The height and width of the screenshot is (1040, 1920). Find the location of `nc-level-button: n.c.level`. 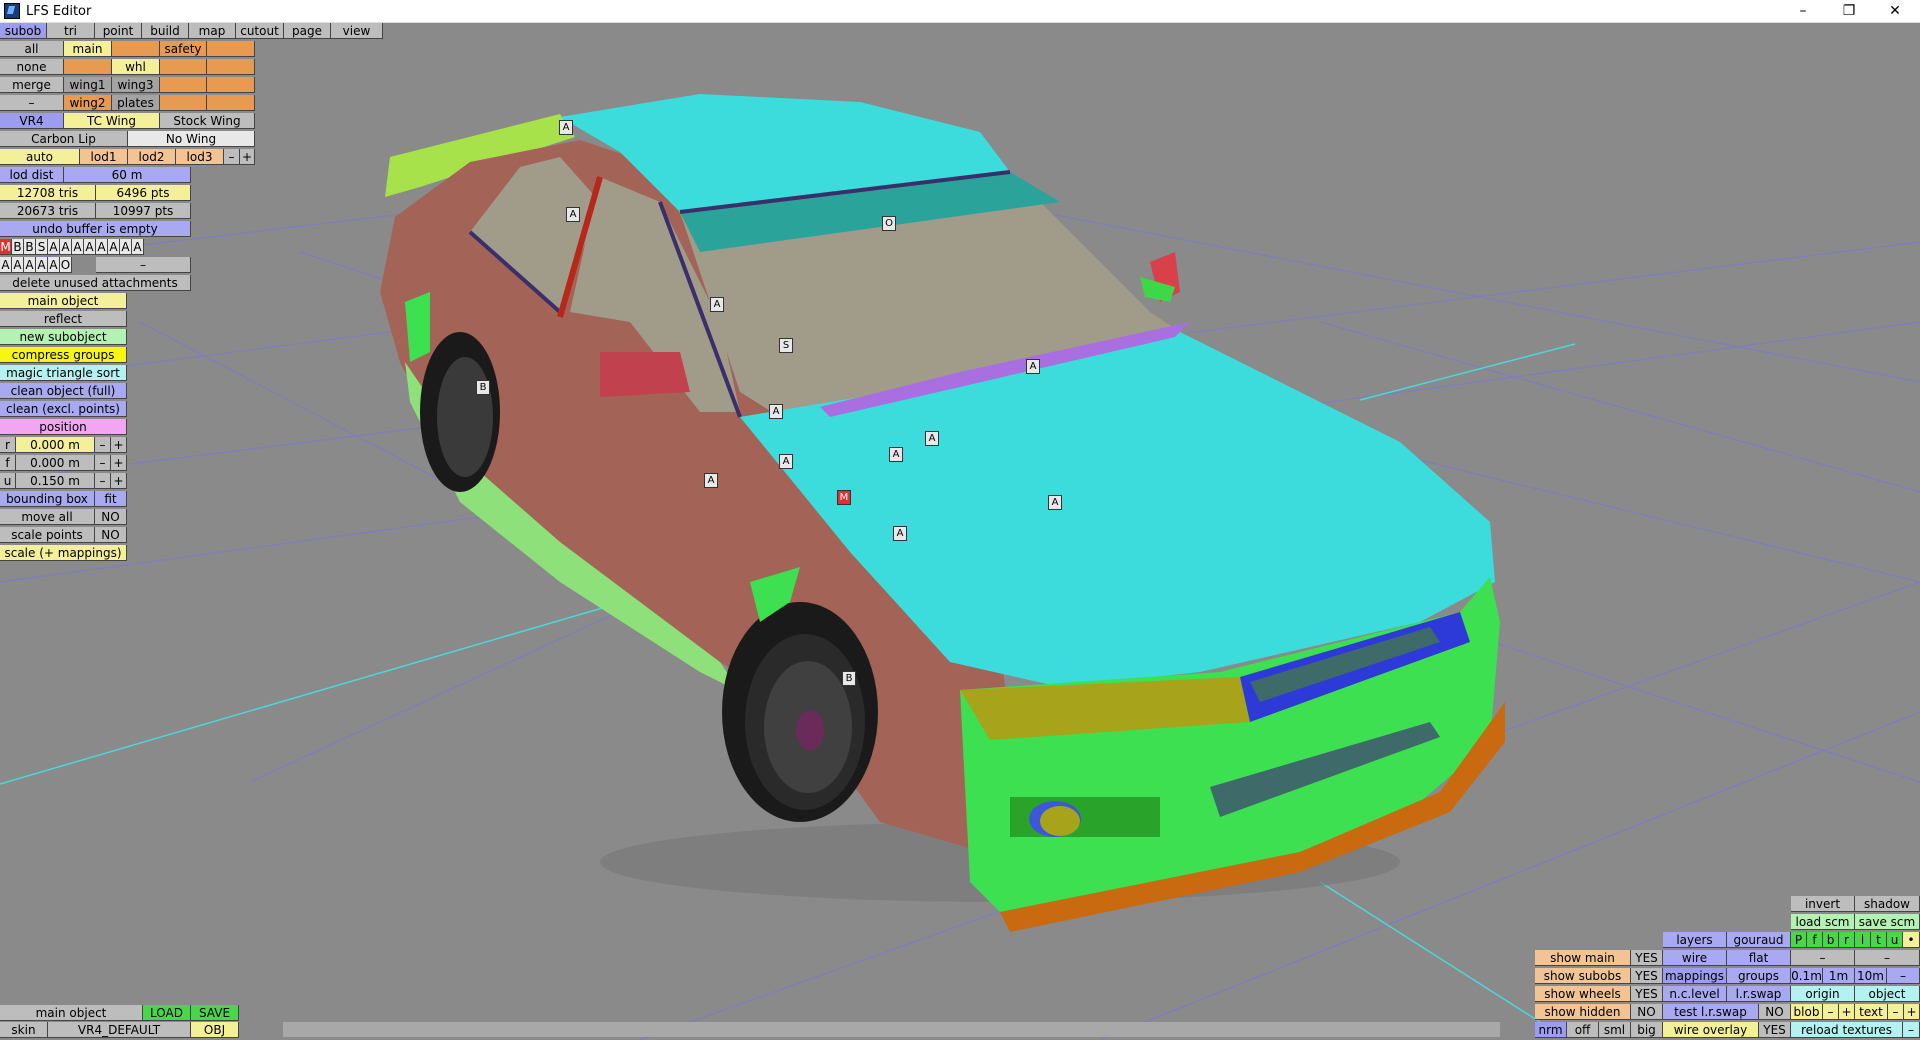

nc-level-button: n.c.level is located at coordinates (1695, 994).